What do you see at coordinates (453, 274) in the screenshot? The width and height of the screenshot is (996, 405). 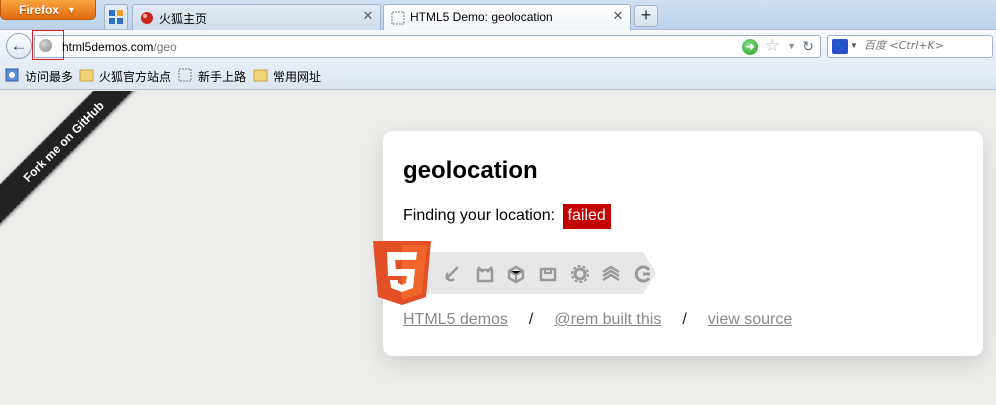 I see `semantics-icon` at bounding box center [453, 274].